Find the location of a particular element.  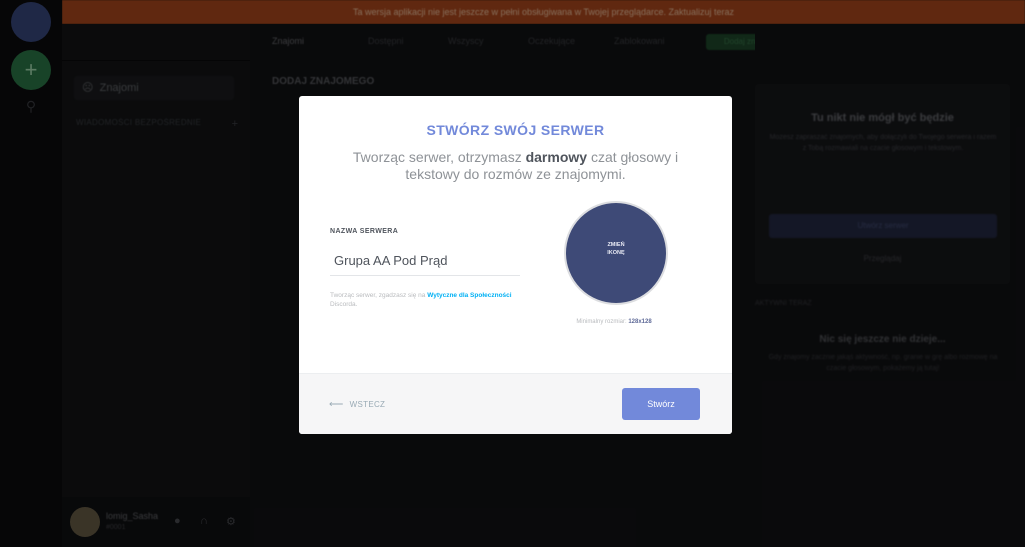

min-size-value: 128x128 is located at coordinates (640, 322).